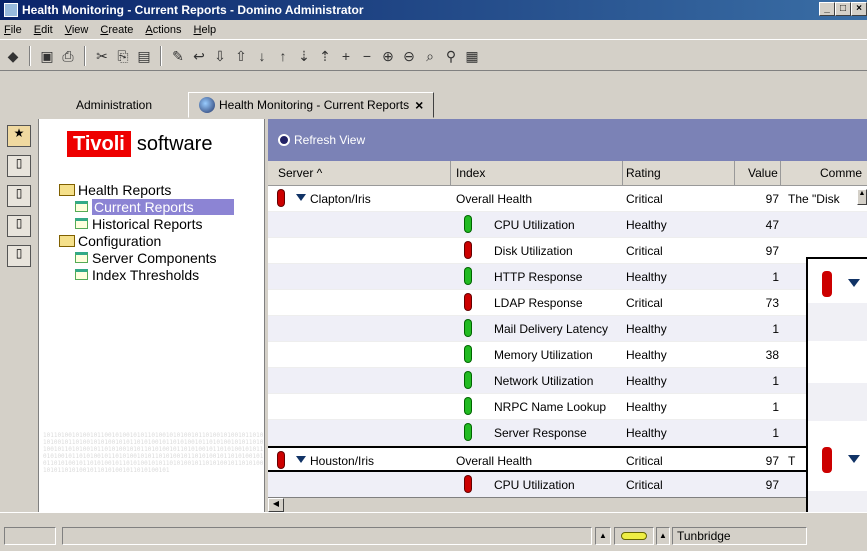 The image size is (867, 551). What do you see at coordinates (30, 536) in the screenshot?
I see `status-field-mode` at bounding box center [30, 536].